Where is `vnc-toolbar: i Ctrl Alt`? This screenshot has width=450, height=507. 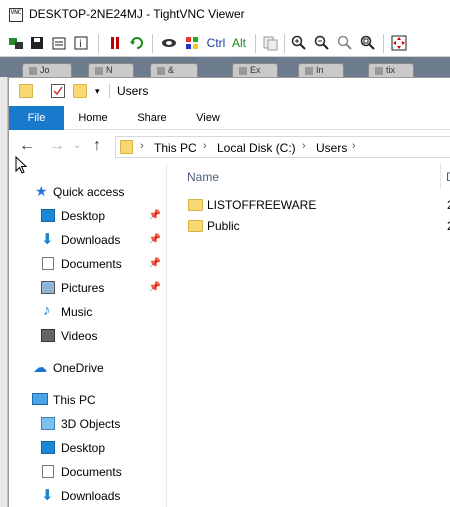 vnc-toolbar: i Ctrl Alt is located at coordinates (225, 43).